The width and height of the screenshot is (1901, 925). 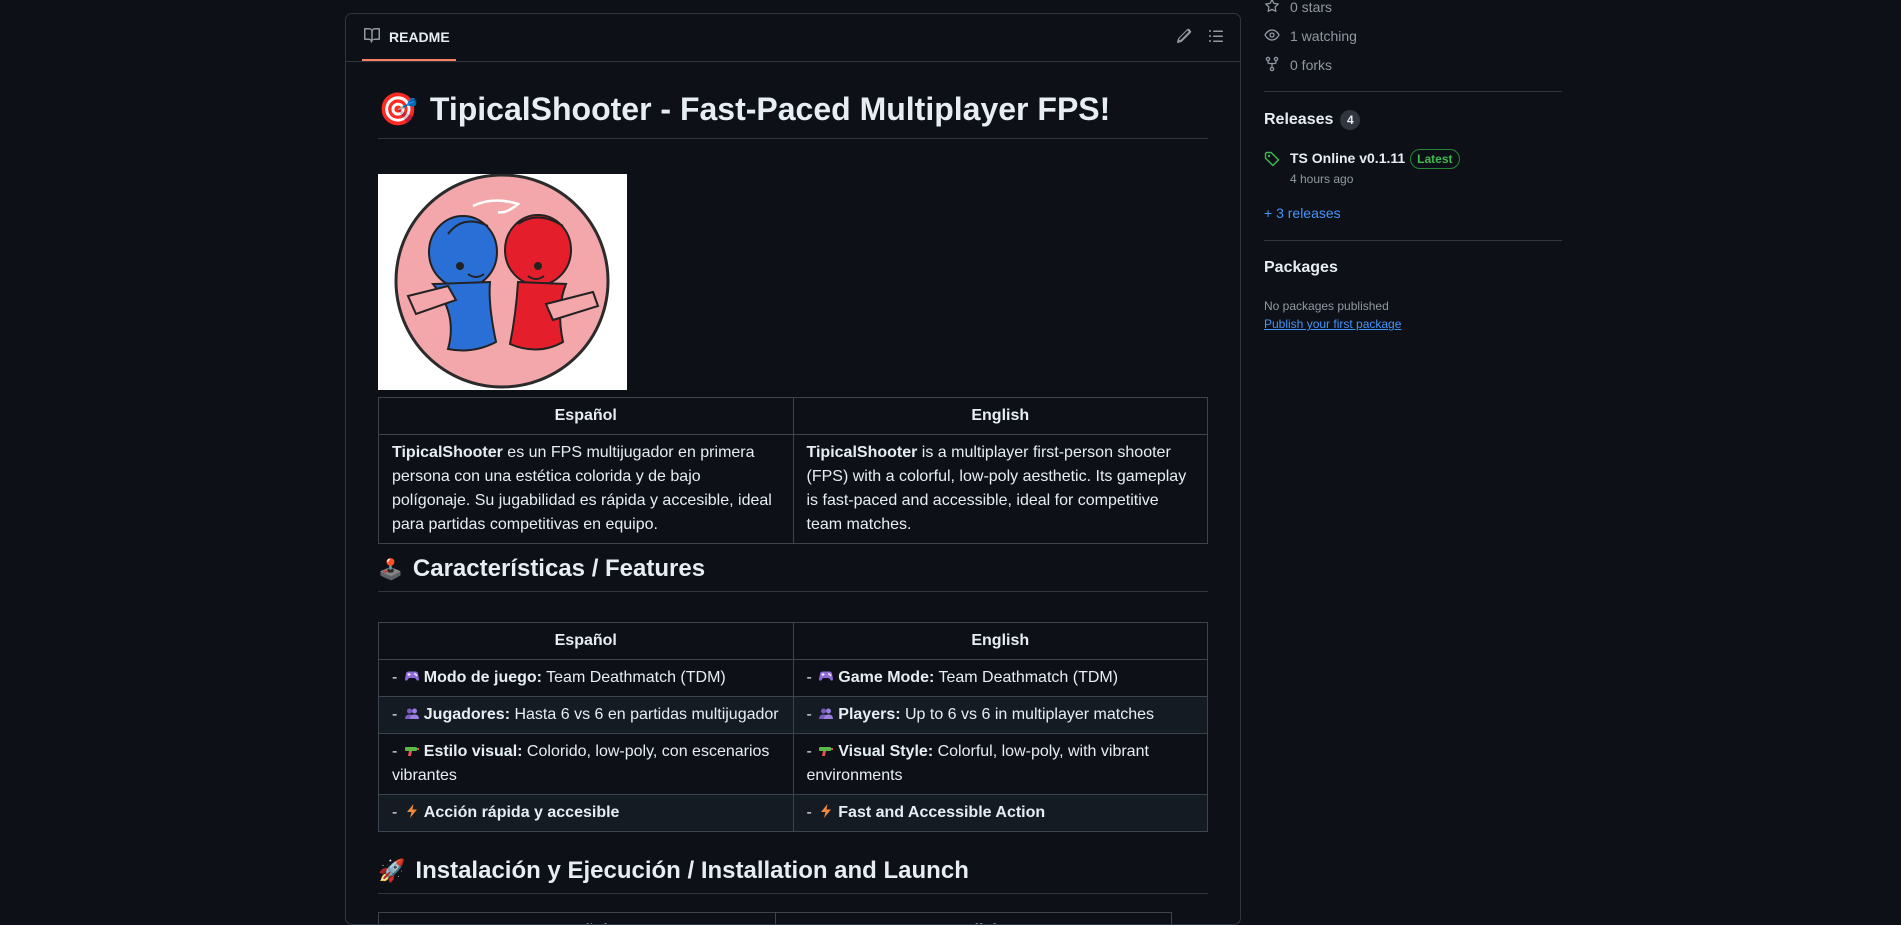 I want to click on feature-es-bold: Jugadores:, so click(x=467, y=714).